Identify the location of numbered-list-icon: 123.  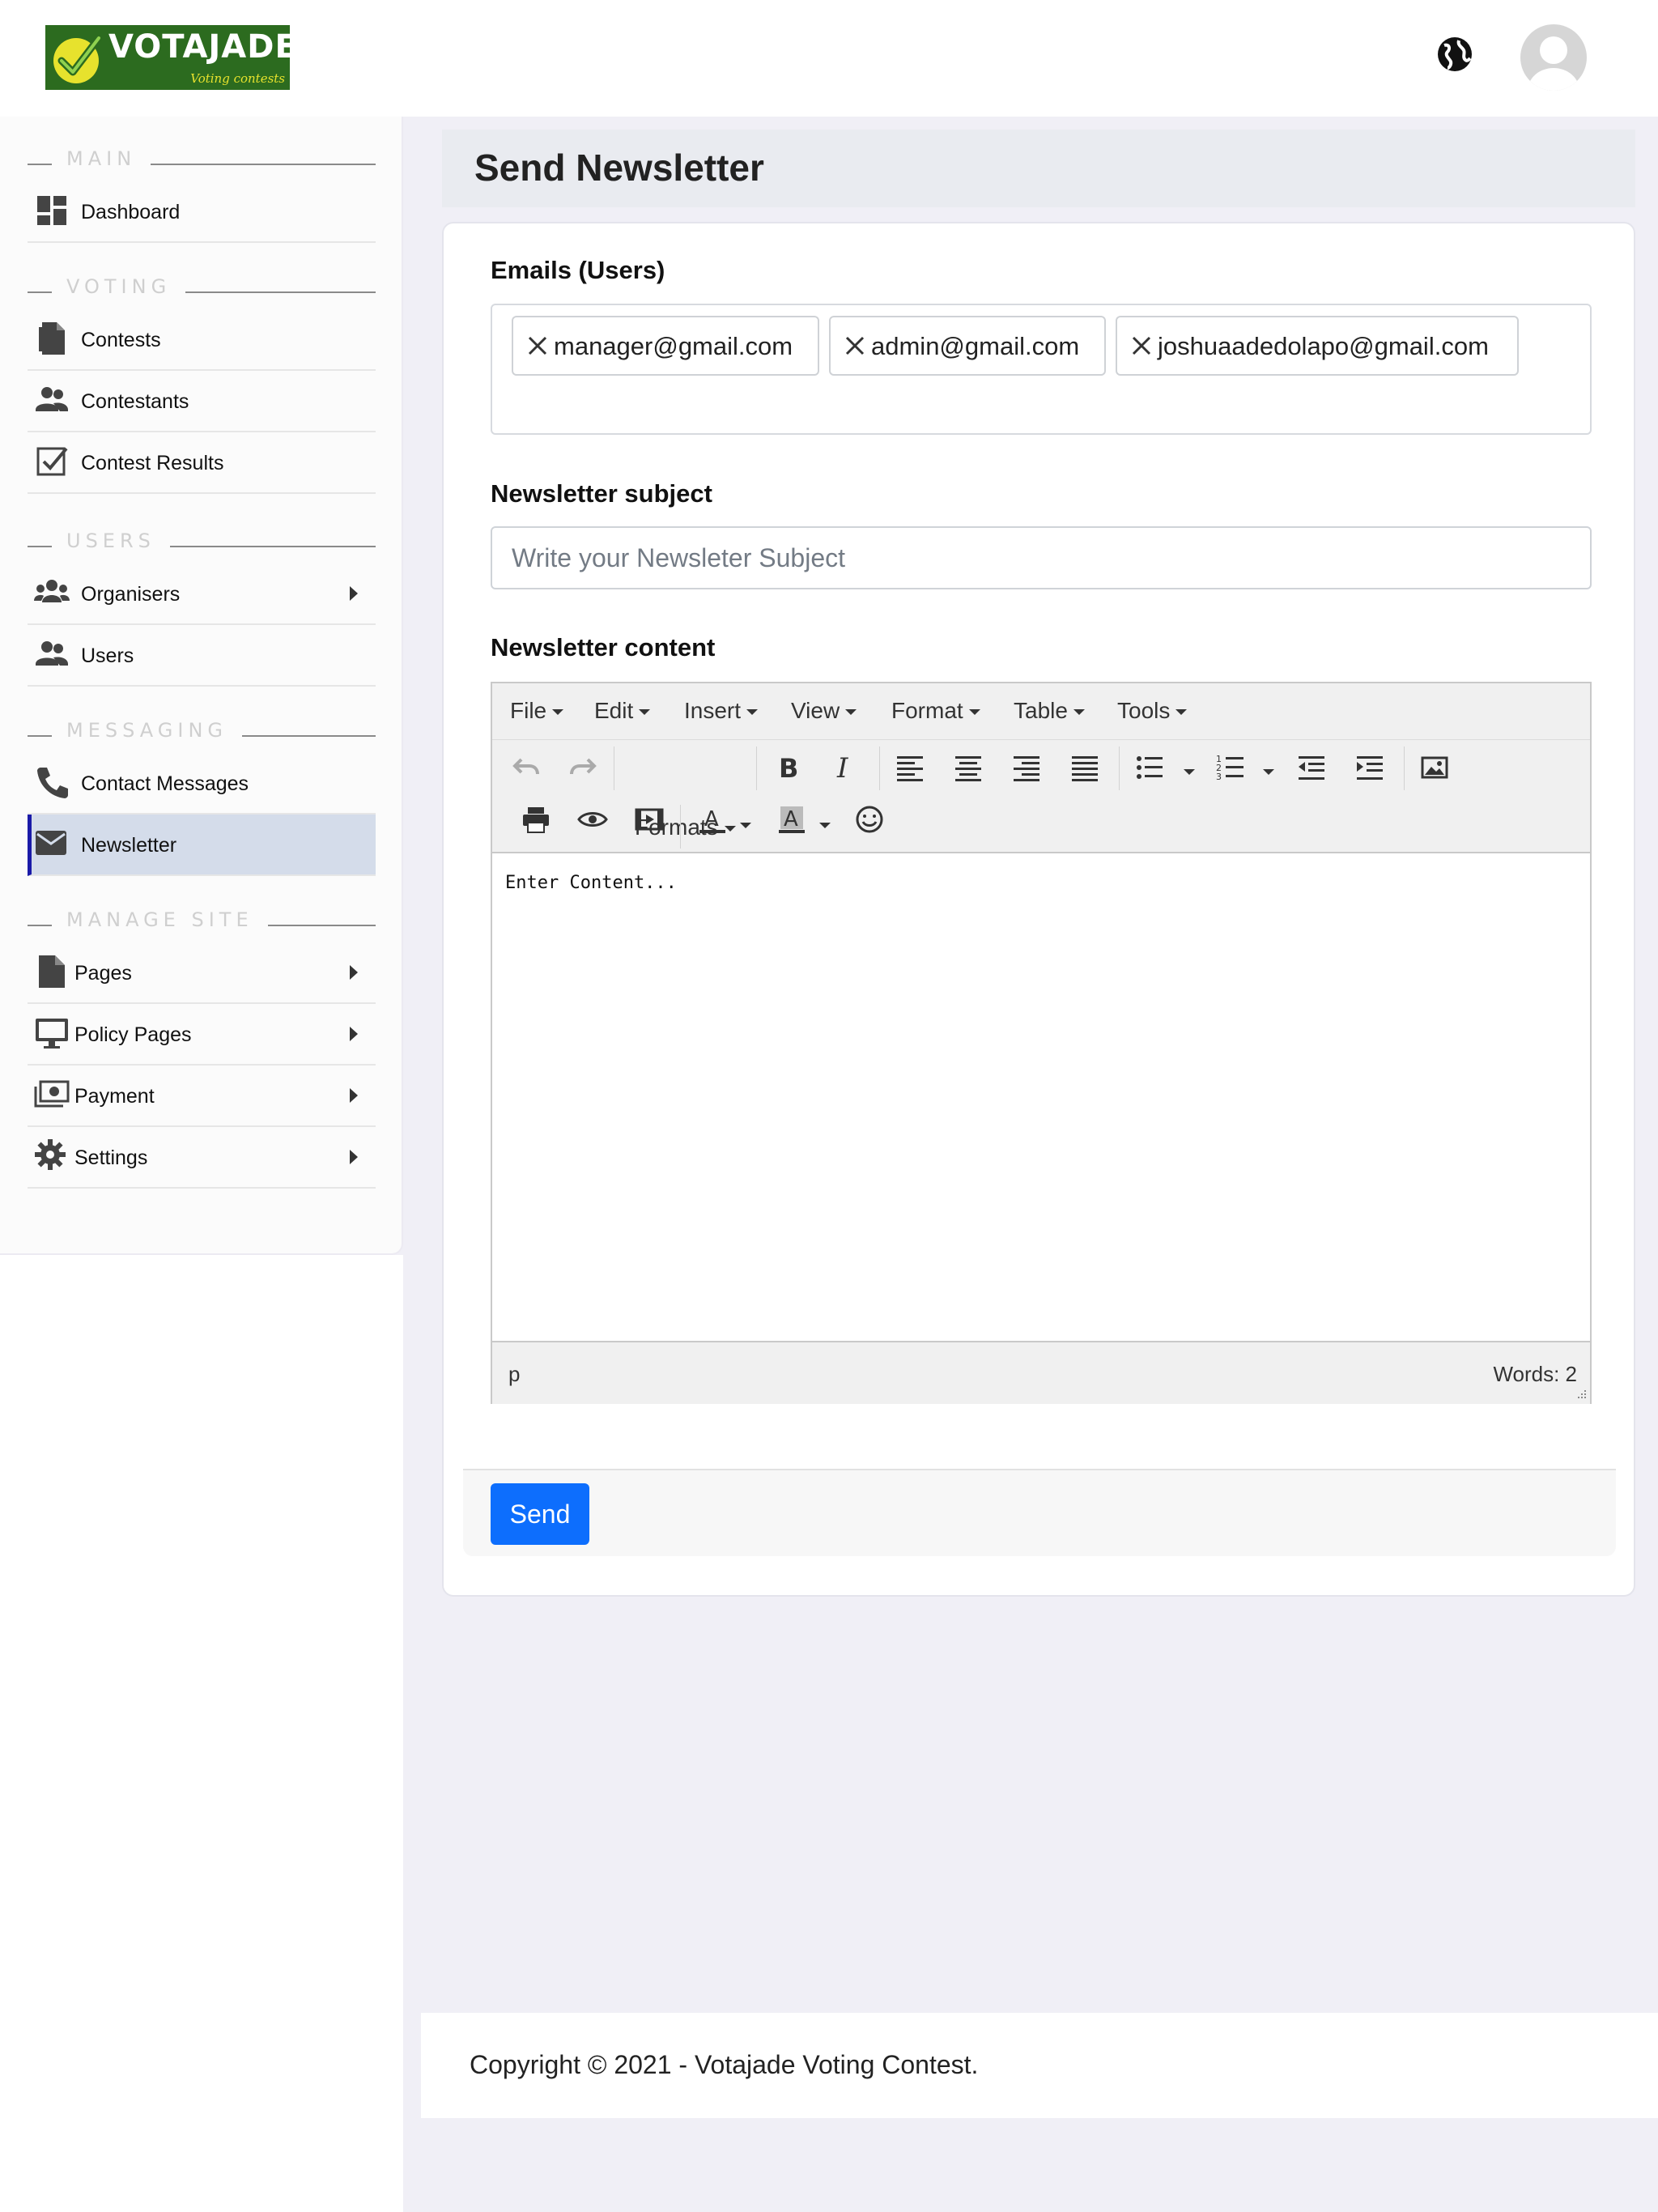
(1230, 768).